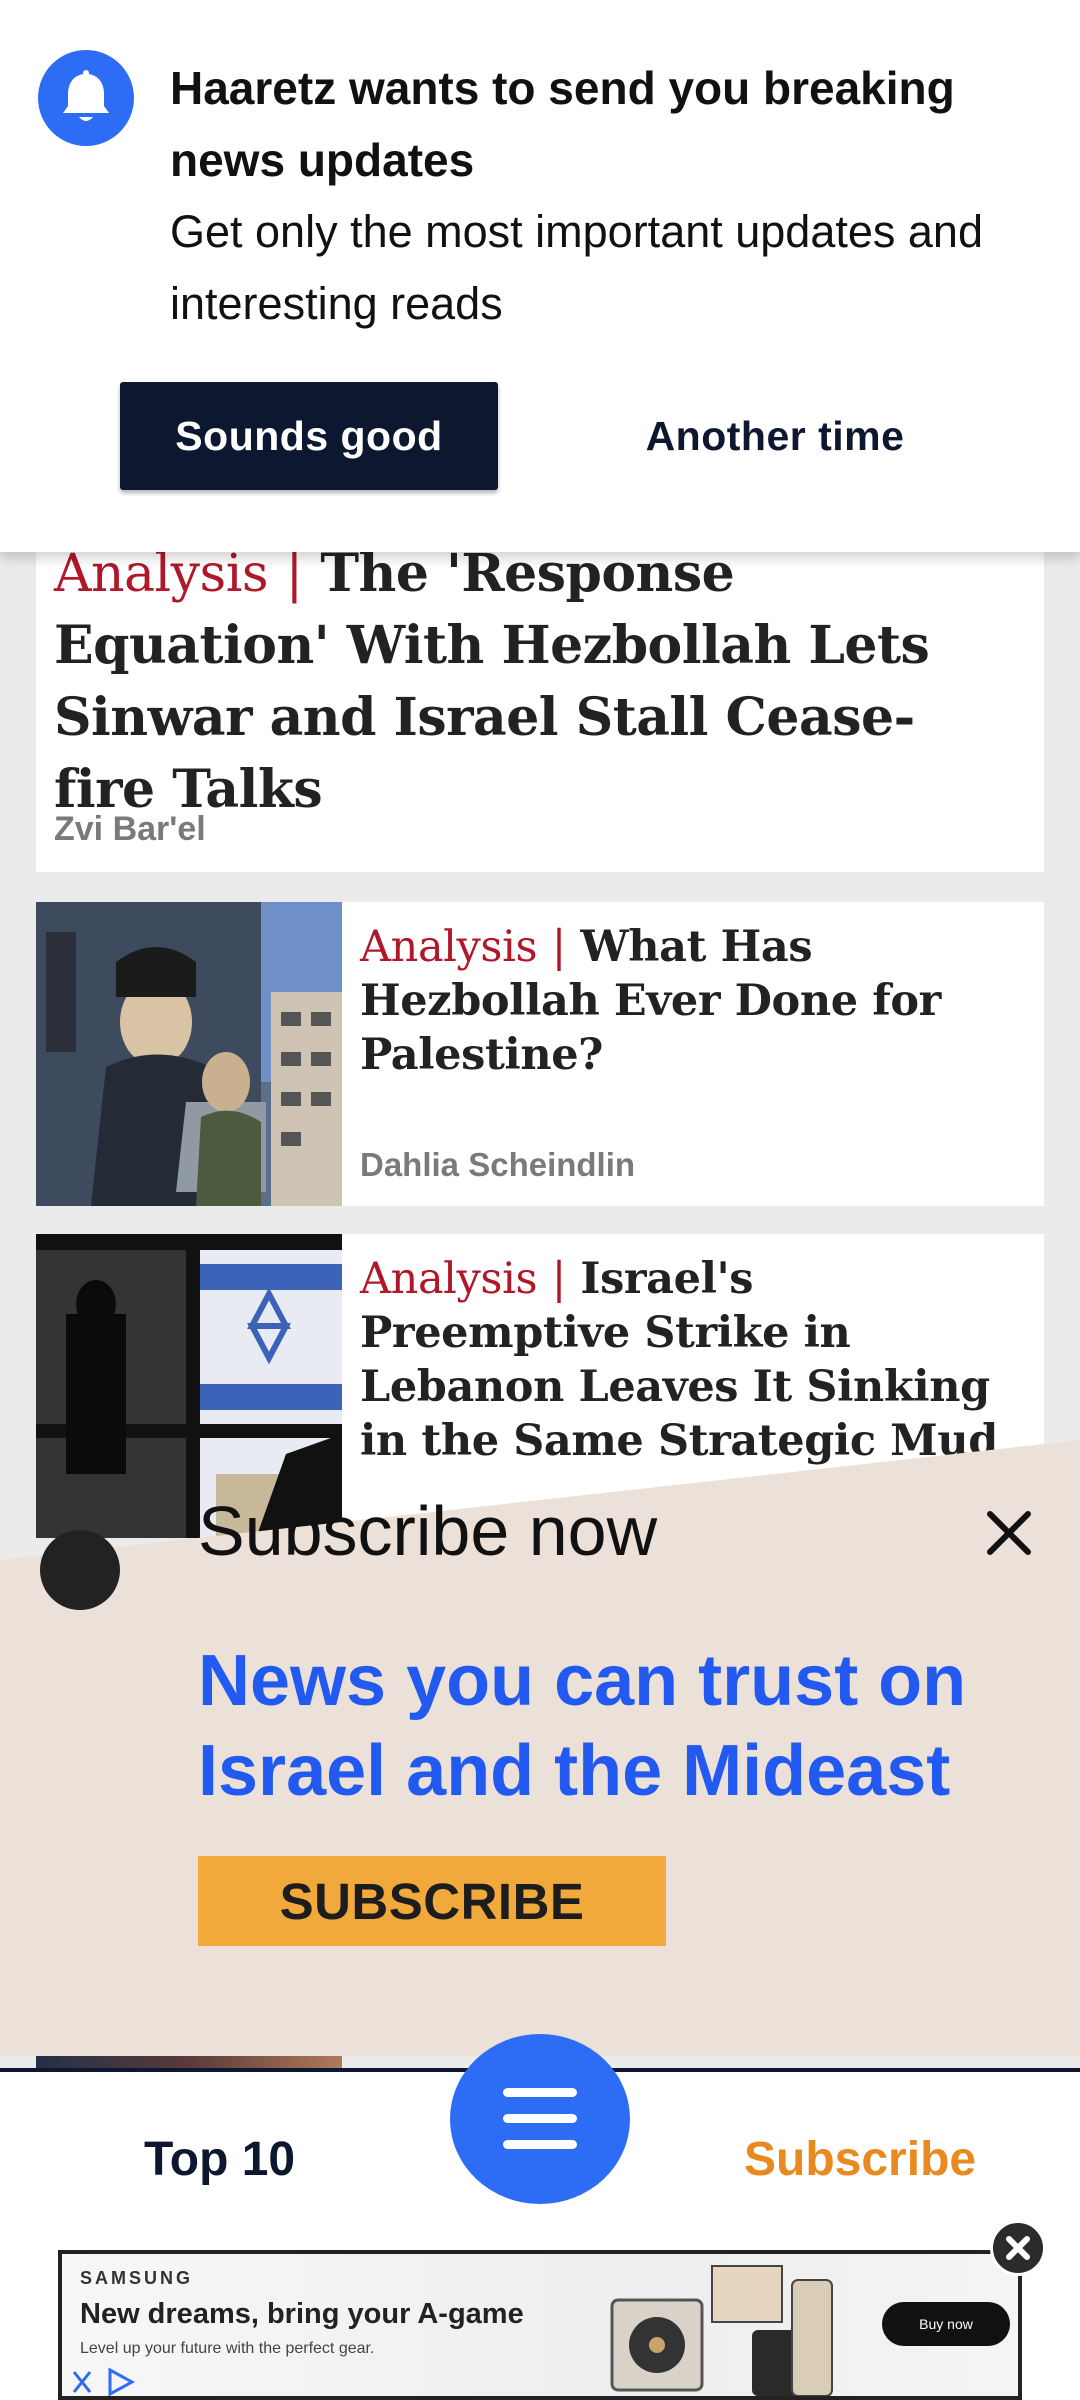  I want to click on article-author: Zvi Bar'el, so click(130, 829).